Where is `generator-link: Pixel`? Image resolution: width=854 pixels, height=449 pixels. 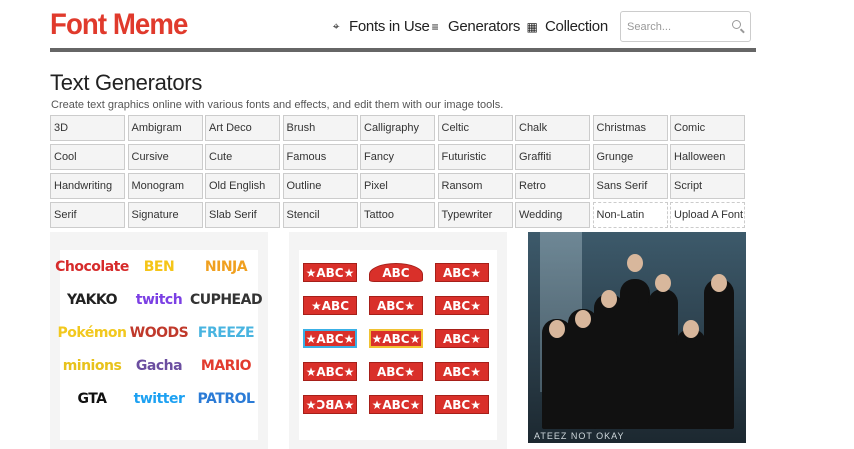
generator-link: Pixel is located at coordinates (397, 186).